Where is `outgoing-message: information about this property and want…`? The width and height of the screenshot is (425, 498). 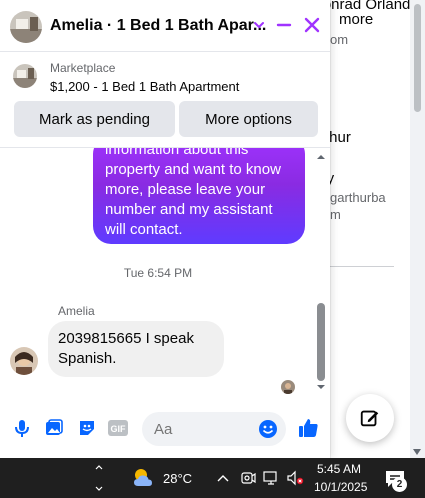 outgoing-message: information about this property and want… is located at coordinates (199, 196).